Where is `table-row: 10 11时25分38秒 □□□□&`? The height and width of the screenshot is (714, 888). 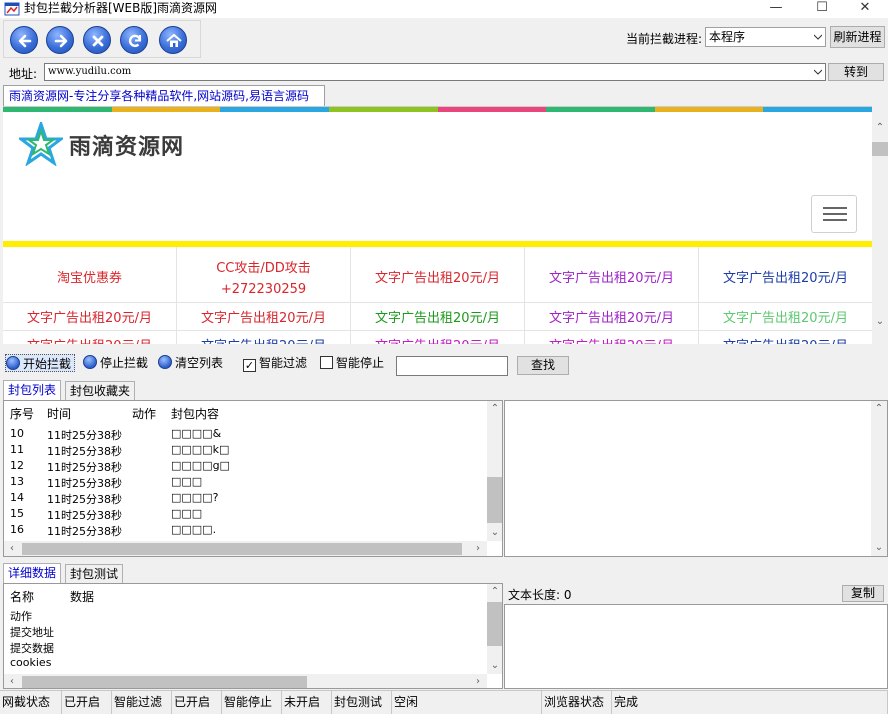 table-row: 10 11时25分38秒 □□□□& is located at coordinates (245, 435).